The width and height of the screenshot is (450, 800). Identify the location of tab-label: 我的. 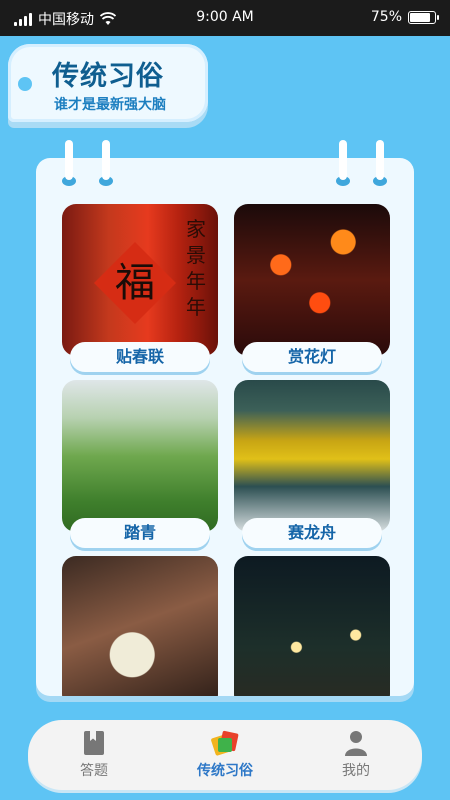
(356, 771).